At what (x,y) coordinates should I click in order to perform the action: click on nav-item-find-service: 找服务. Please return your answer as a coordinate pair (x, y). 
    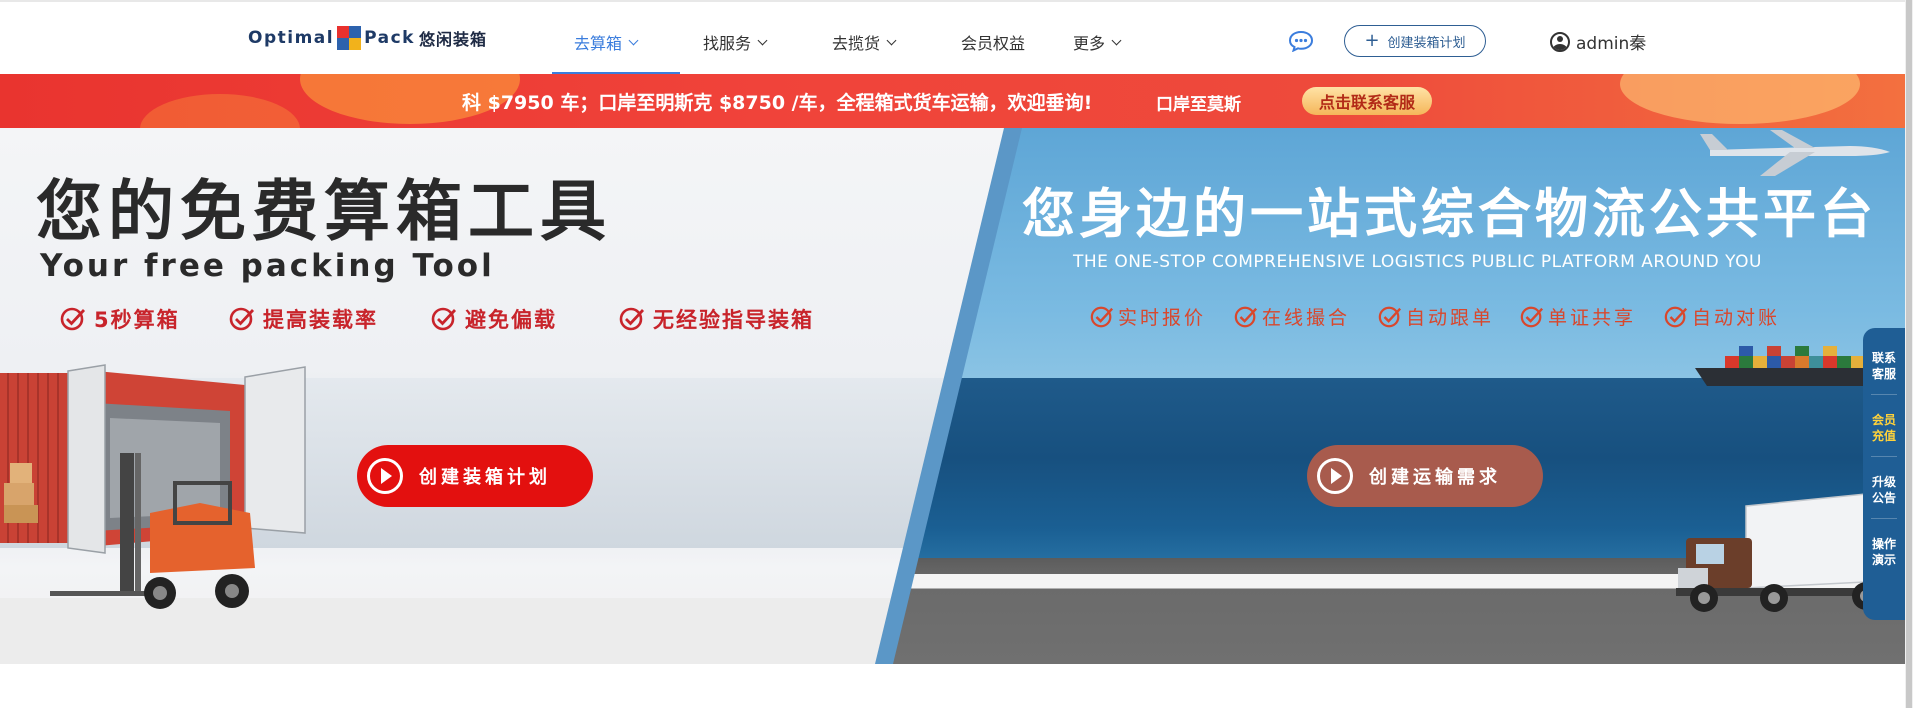
    Looking at the image, I should click on (735, 42).